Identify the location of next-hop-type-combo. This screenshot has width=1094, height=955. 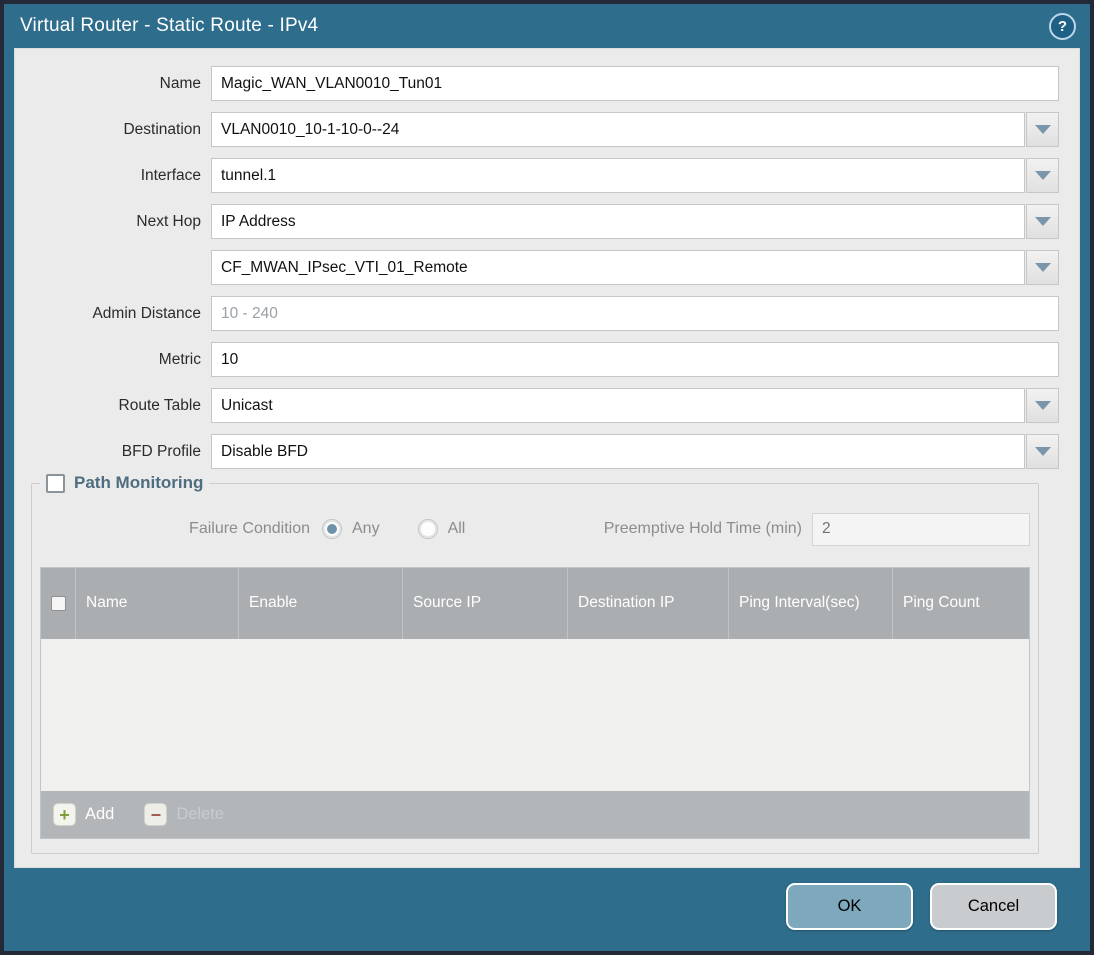
(635, 221).